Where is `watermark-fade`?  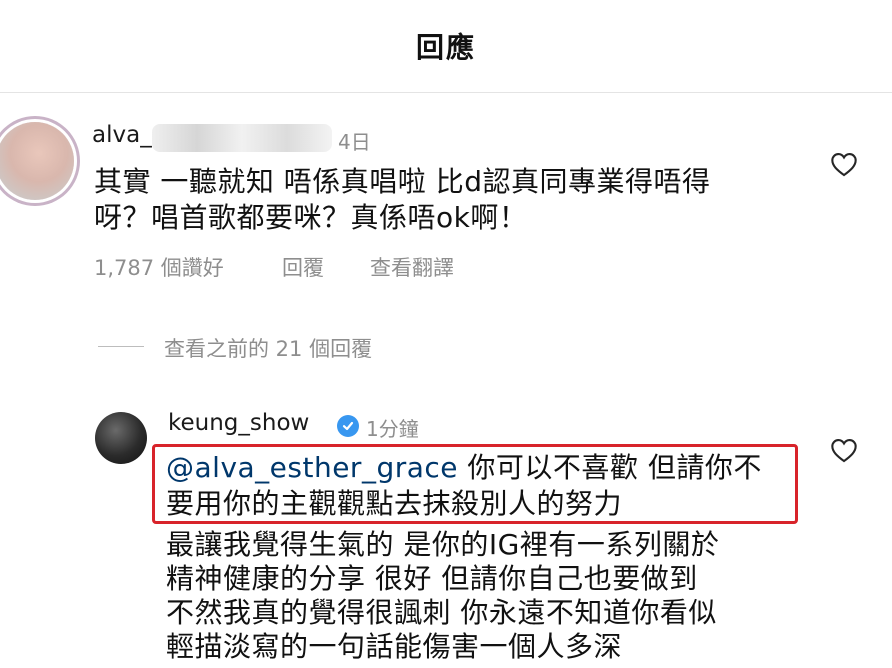
watermark-fade is located at coordinates (776, 648).